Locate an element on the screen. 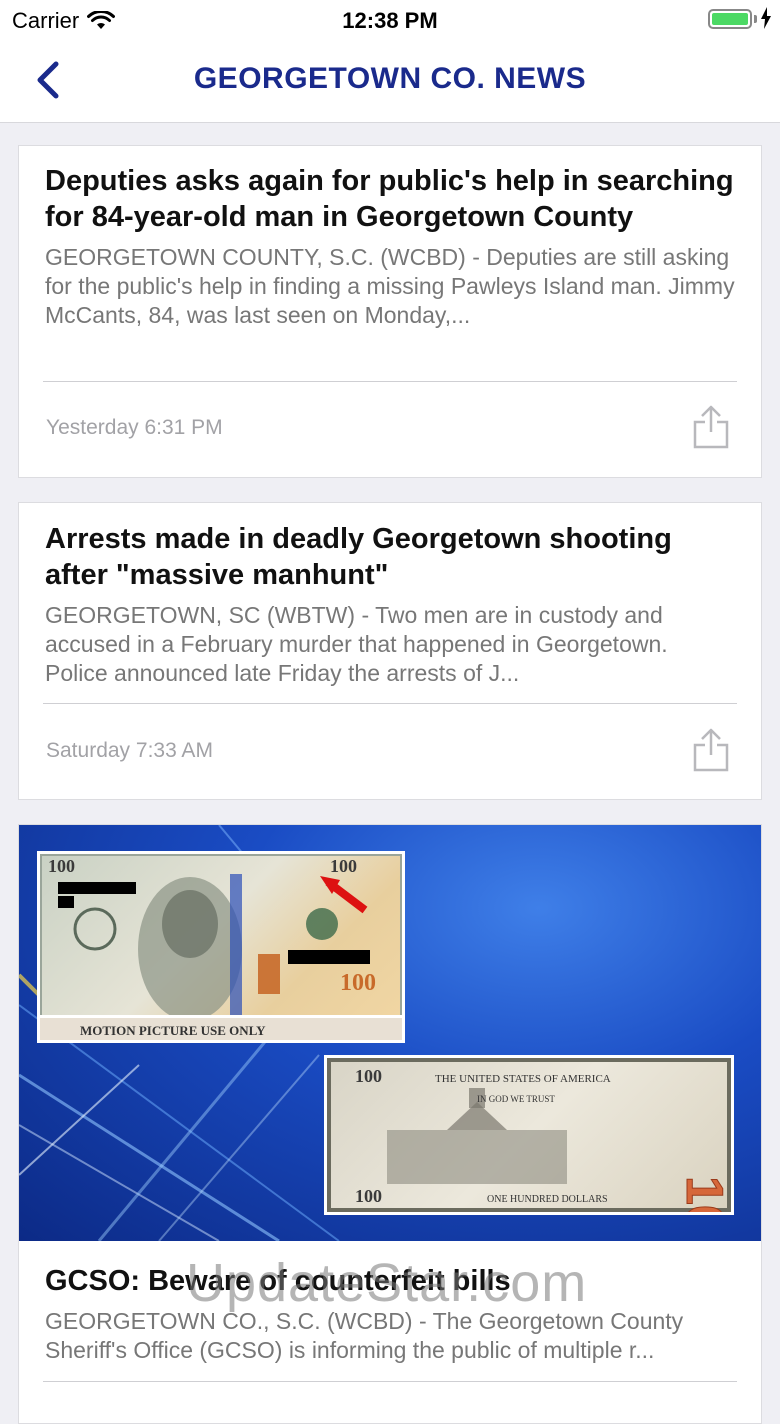 The height and width of the screenshot is (1424, 780). watermark: UpdateStar.com is located at coordinates (387, 1283).